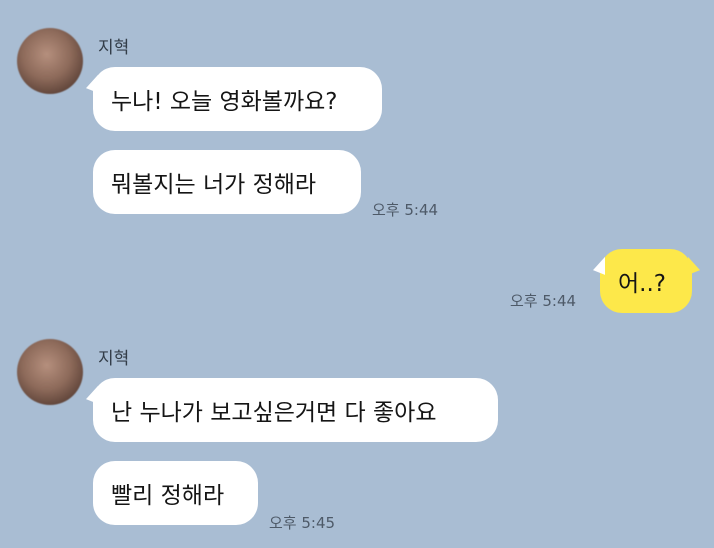 Image resolution: width=714 pixels, height=548 pixels. I want to click on message-bubble: 뭐볼지는 너가 정해라, so click(227, 182).